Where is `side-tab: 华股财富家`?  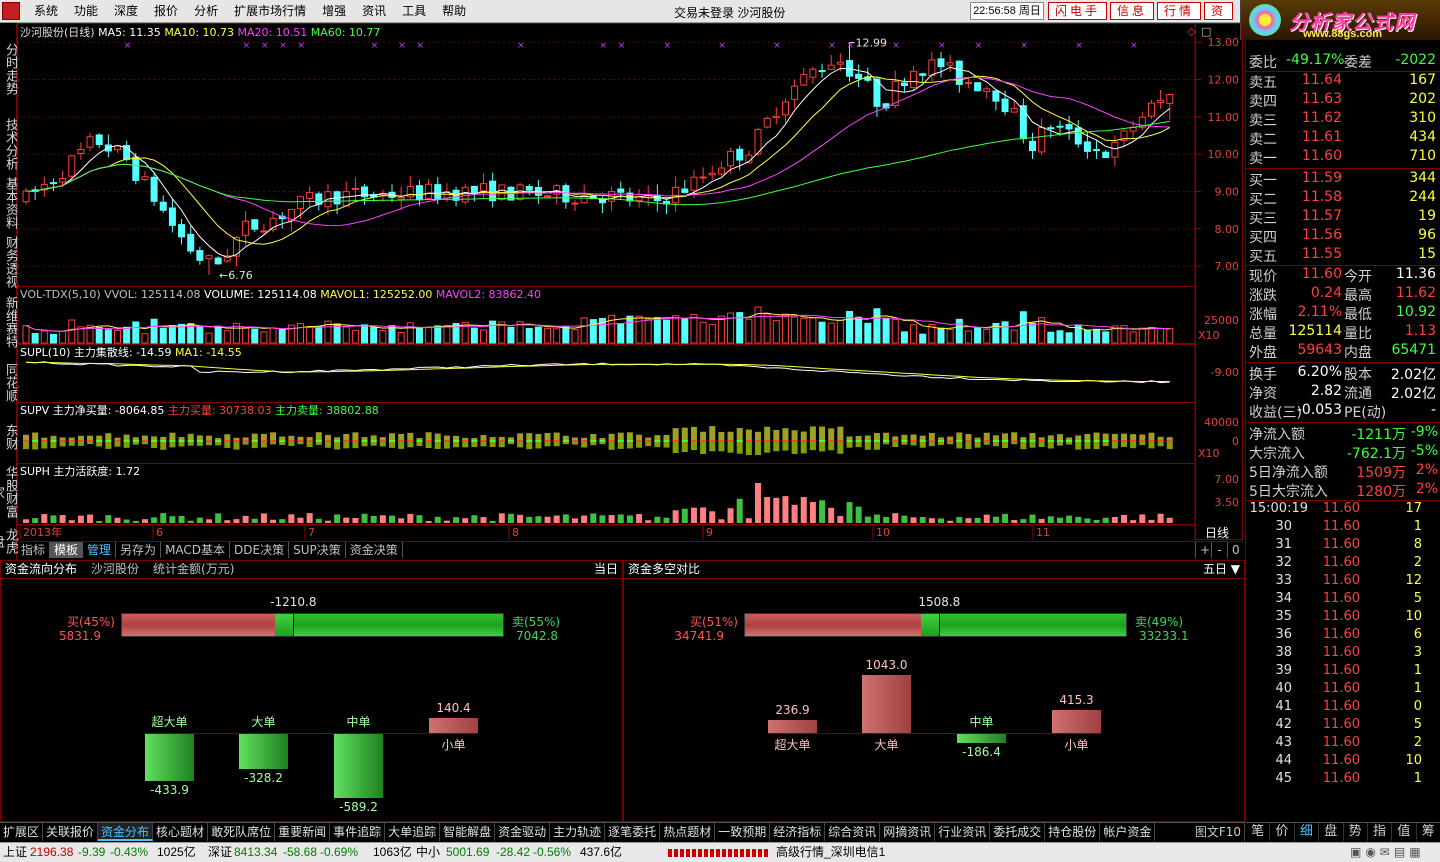 side-tab: 华股财富家 is located at coordinates (9, 492).